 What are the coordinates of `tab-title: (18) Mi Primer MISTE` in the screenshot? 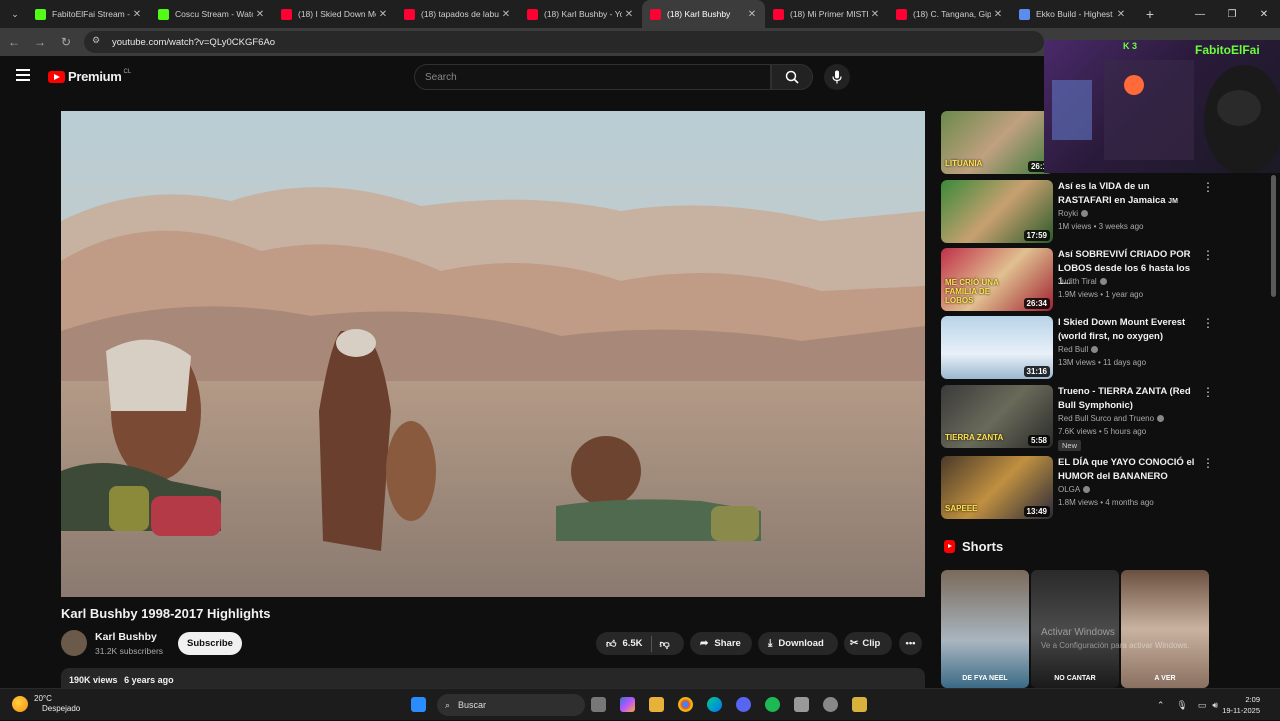 It's located at (829, 14).